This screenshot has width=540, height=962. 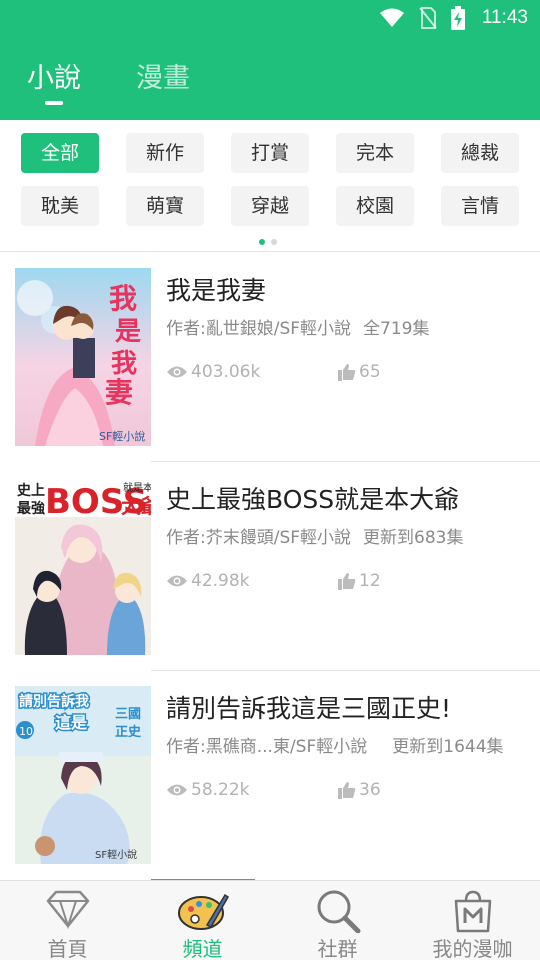 What do you see at coordinates (504, 17) in the screenshot?
I see `status-time: 11:43` at bounding box center [504, 17].